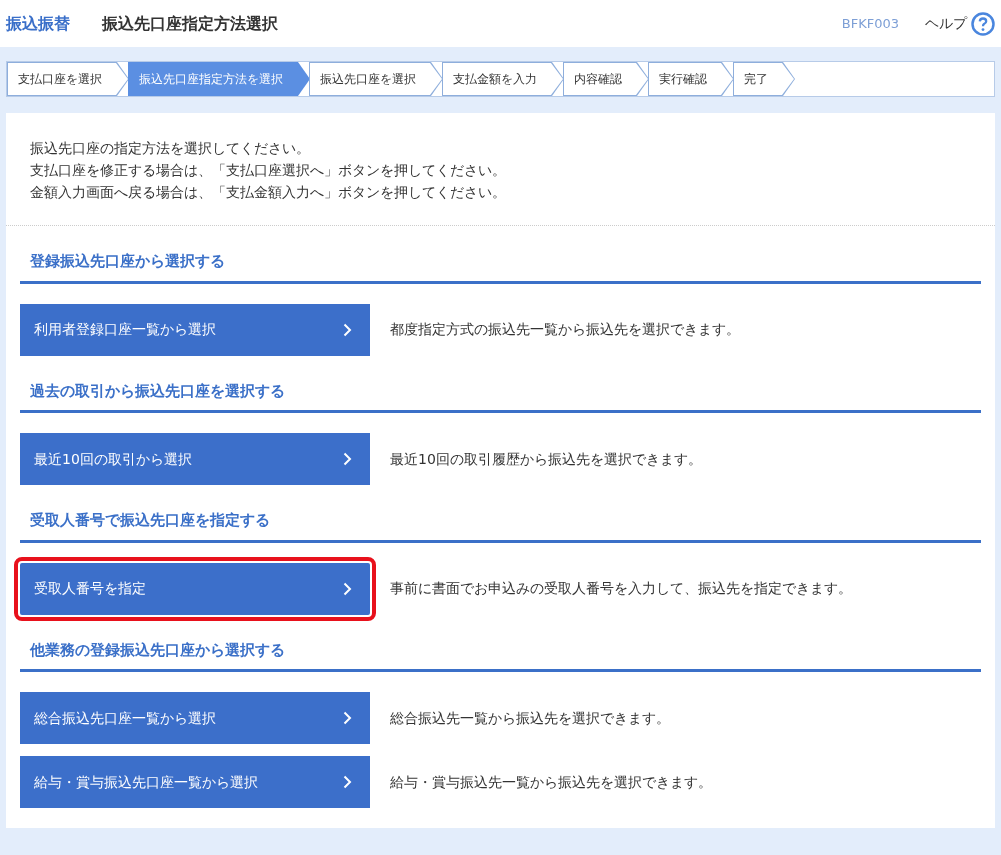 The image size is (1001, 855). Describe the element at coordinates (500, 655) in the screenshot. I see `section-heading: 他業務の登録振込先口座から選択する` at that location.